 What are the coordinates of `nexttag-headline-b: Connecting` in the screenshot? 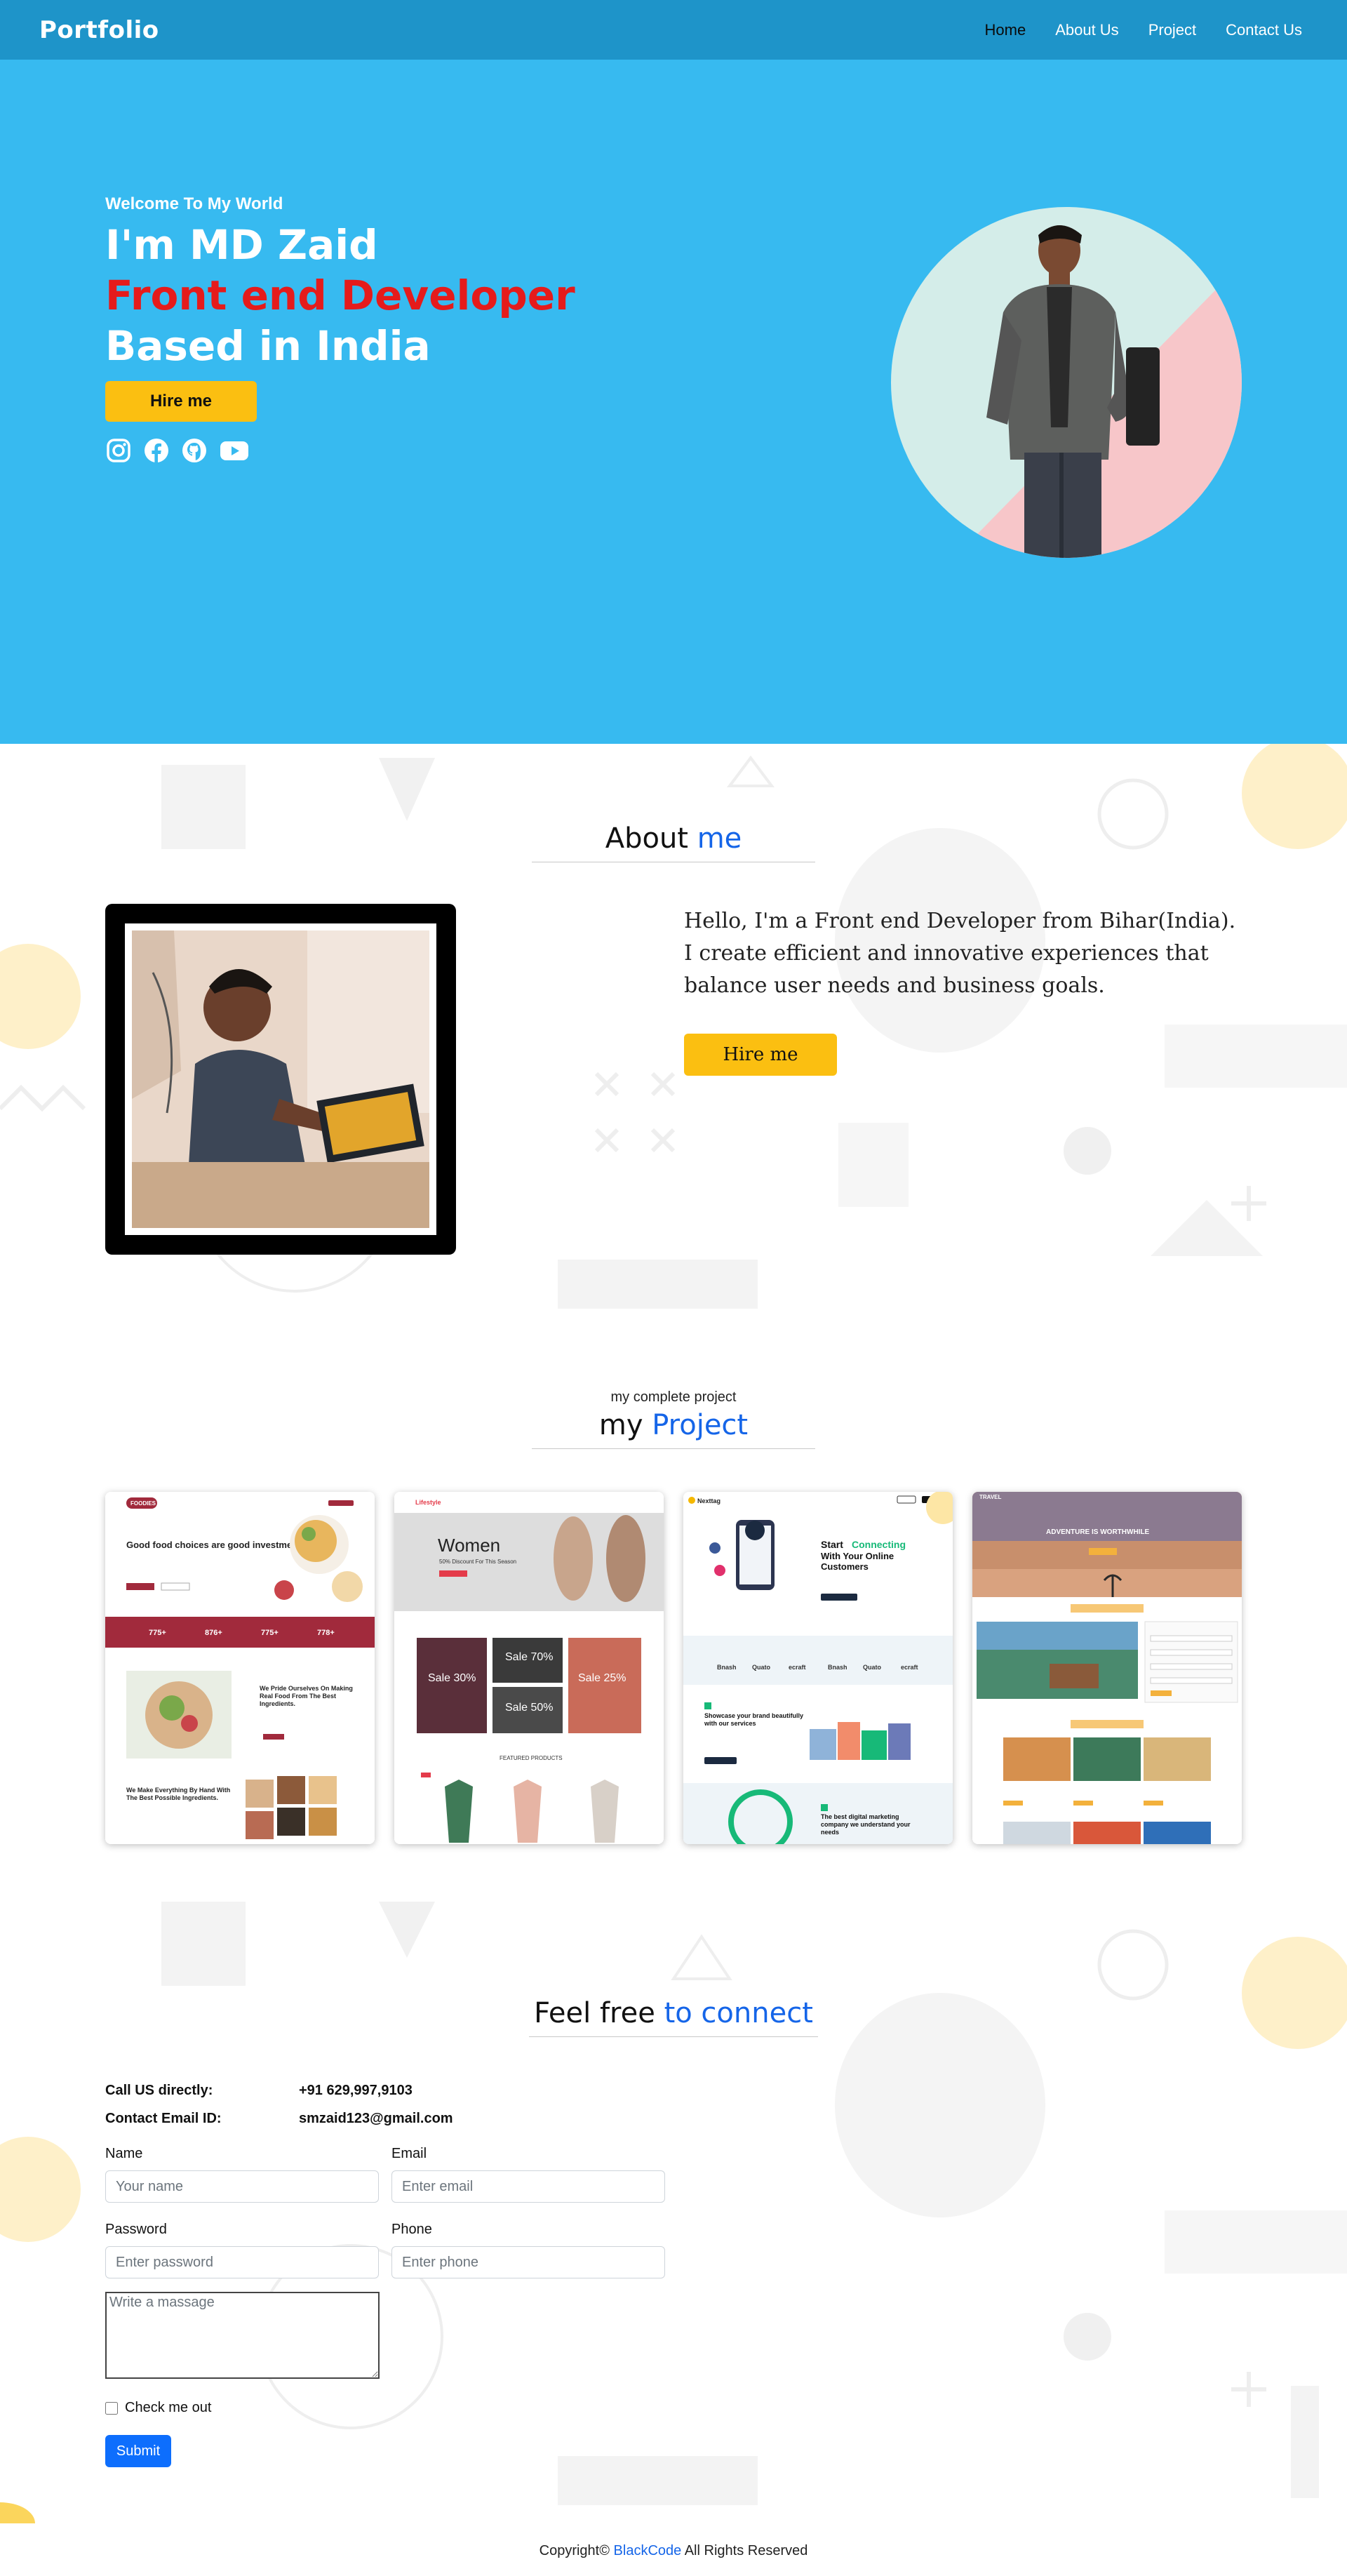 It's located at (879, 1544).